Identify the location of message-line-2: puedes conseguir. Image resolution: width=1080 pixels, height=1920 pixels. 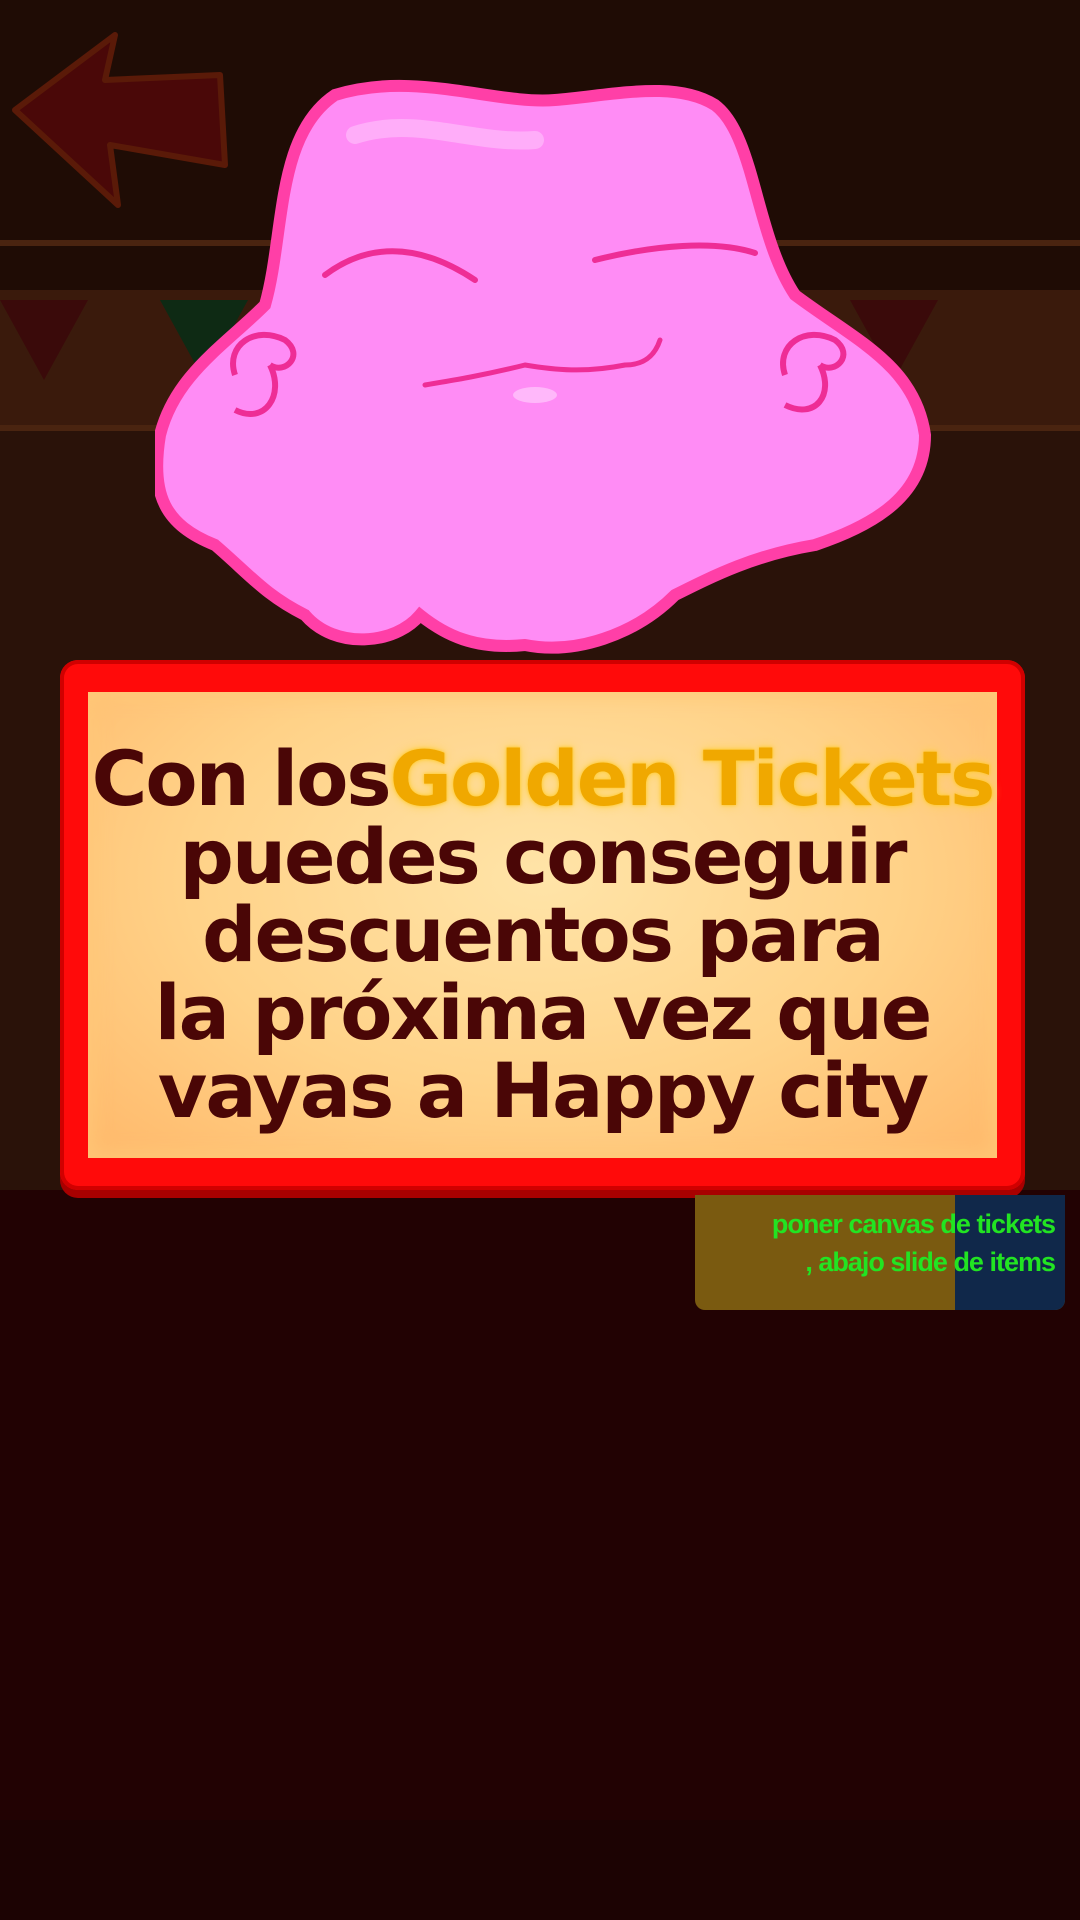
(543, 856).